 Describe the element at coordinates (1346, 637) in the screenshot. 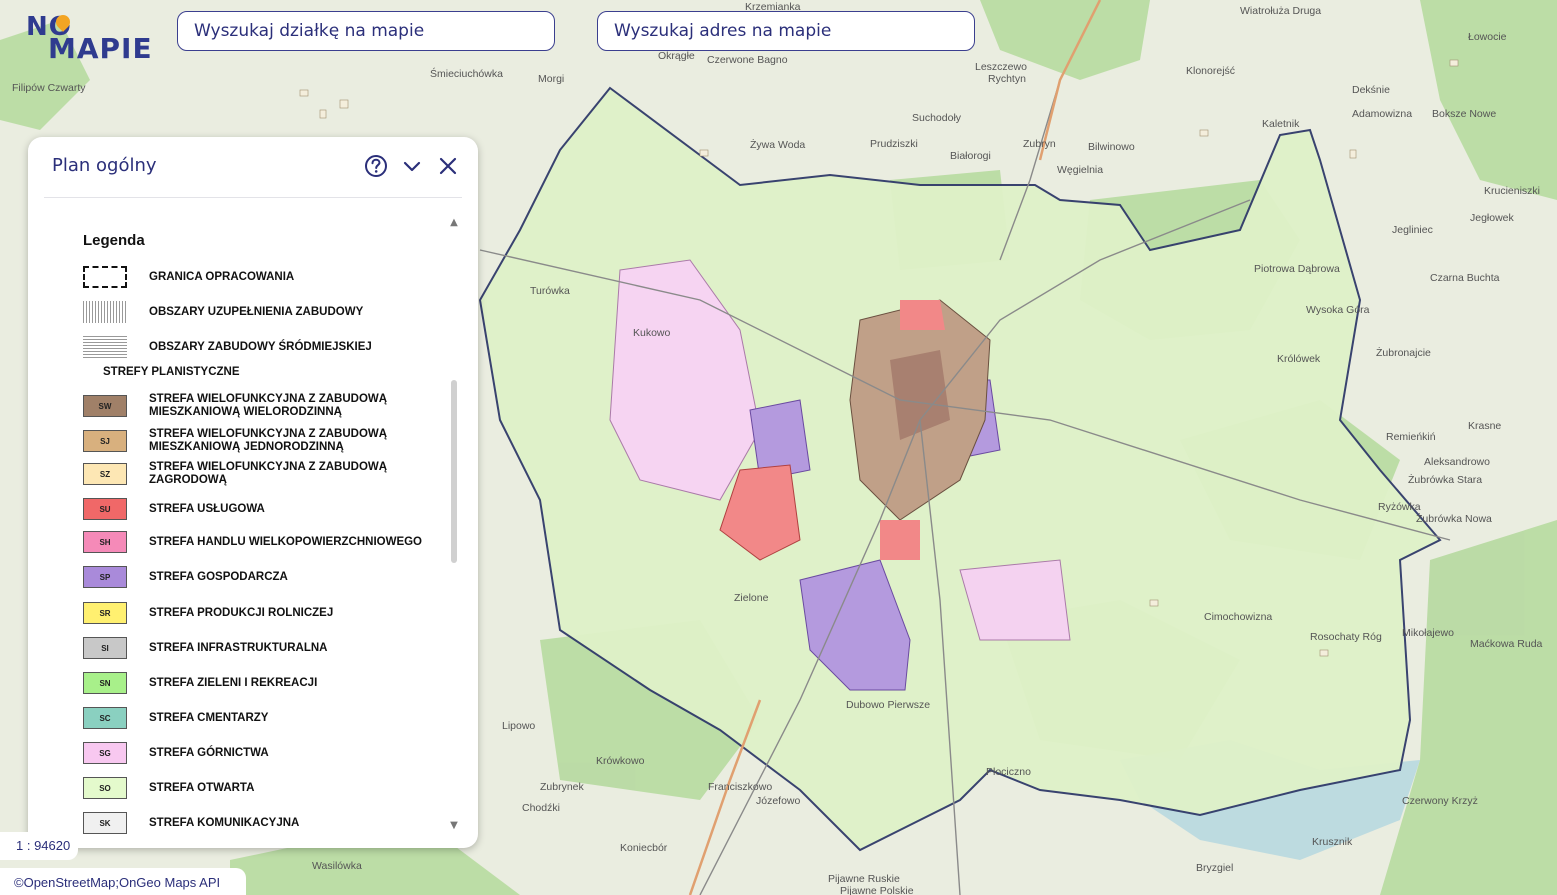

I see `map-label: Rosochaty Róg` at that location.